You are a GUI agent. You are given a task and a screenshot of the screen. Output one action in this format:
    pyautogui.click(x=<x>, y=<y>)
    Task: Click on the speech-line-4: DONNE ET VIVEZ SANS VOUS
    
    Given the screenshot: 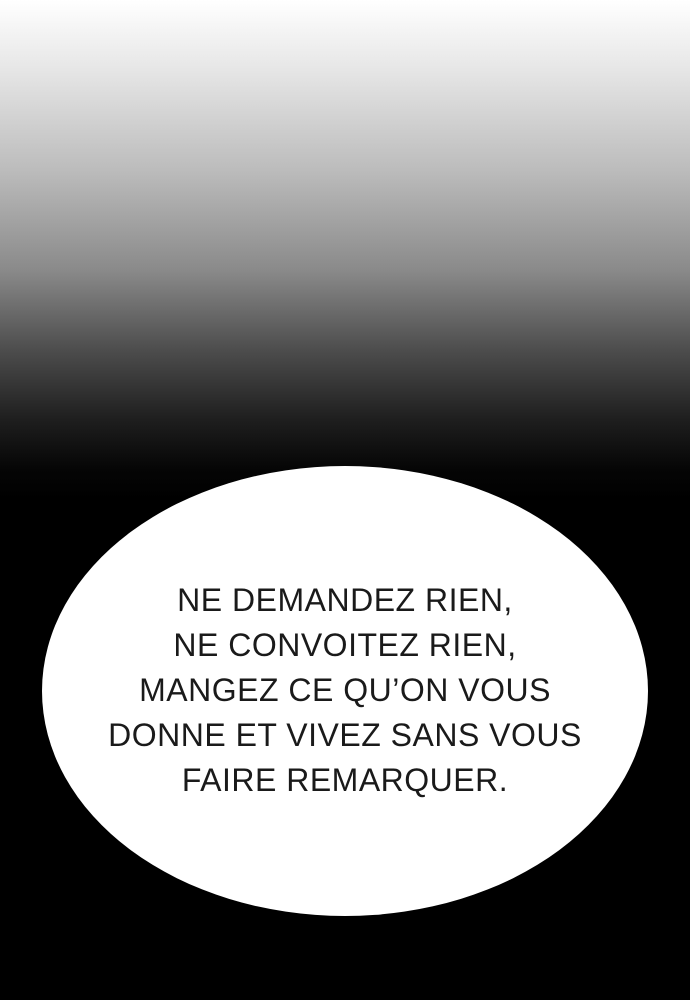 What is the action you would take?
    pyautogui.click(x=345, y=735)
    